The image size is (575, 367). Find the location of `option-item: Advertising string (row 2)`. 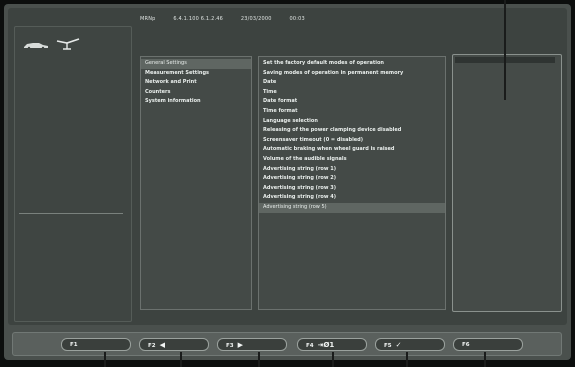

option-item: Advertising string (row 2) is located at coordinates (352, 179).